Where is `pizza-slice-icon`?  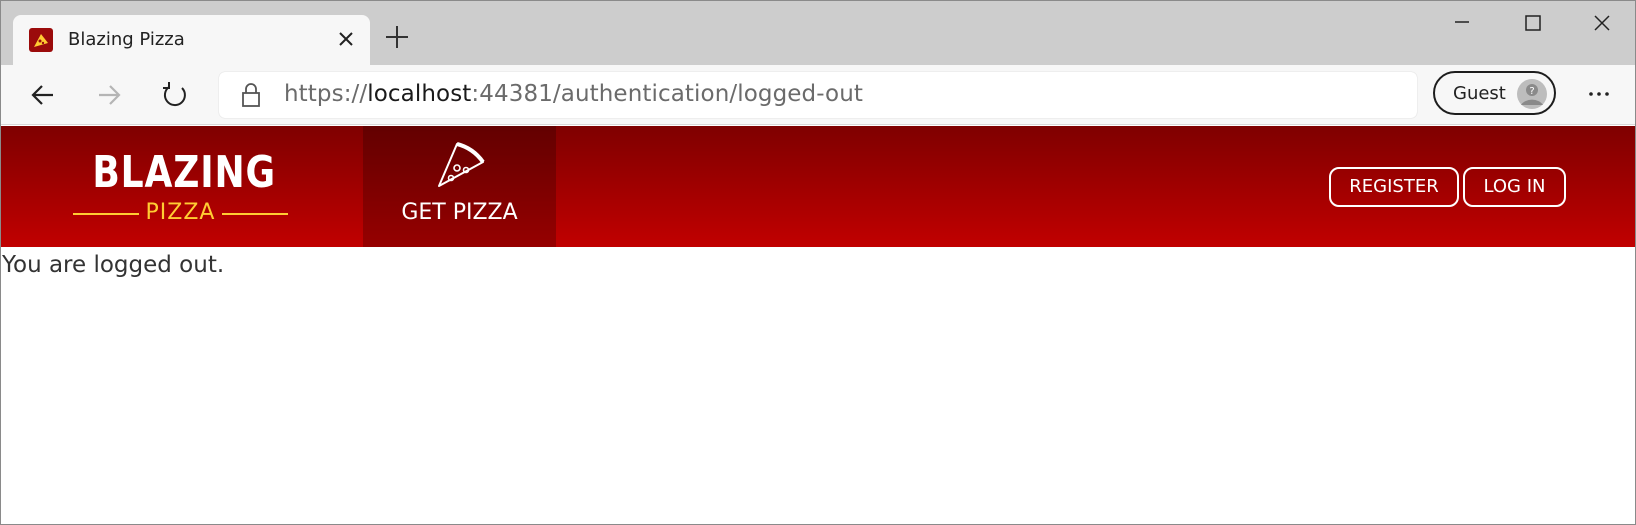 pizza-slice-icon is located at coordinates (460, 165).